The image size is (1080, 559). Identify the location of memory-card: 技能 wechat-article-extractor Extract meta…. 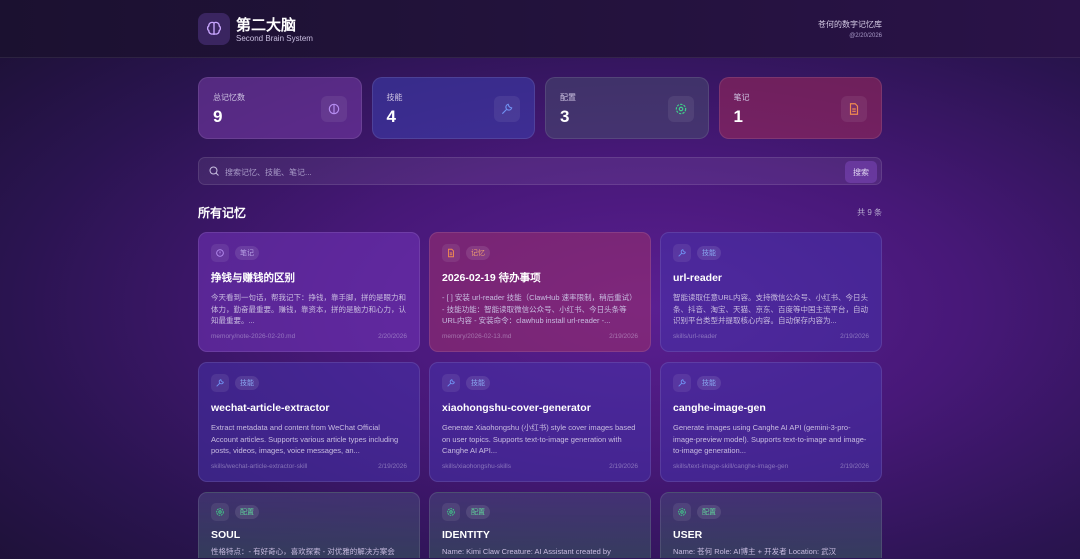
(309, 422).